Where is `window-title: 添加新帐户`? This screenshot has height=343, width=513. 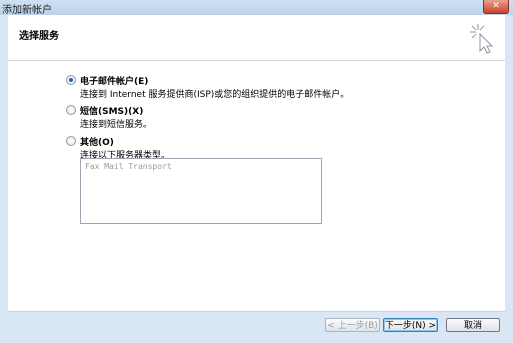
window-title: 添加新帐户 is located at coordinates (27, 10).